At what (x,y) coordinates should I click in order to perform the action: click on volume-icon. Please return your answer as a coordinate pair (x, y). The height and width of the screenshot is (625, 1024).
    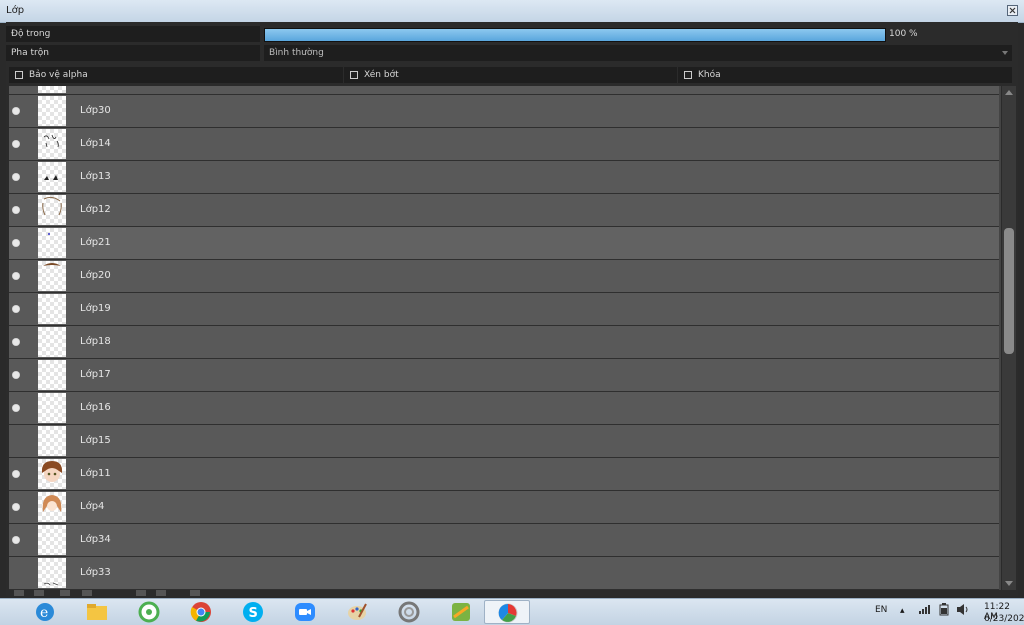
    Looking at the image, I should click on (963, 611).